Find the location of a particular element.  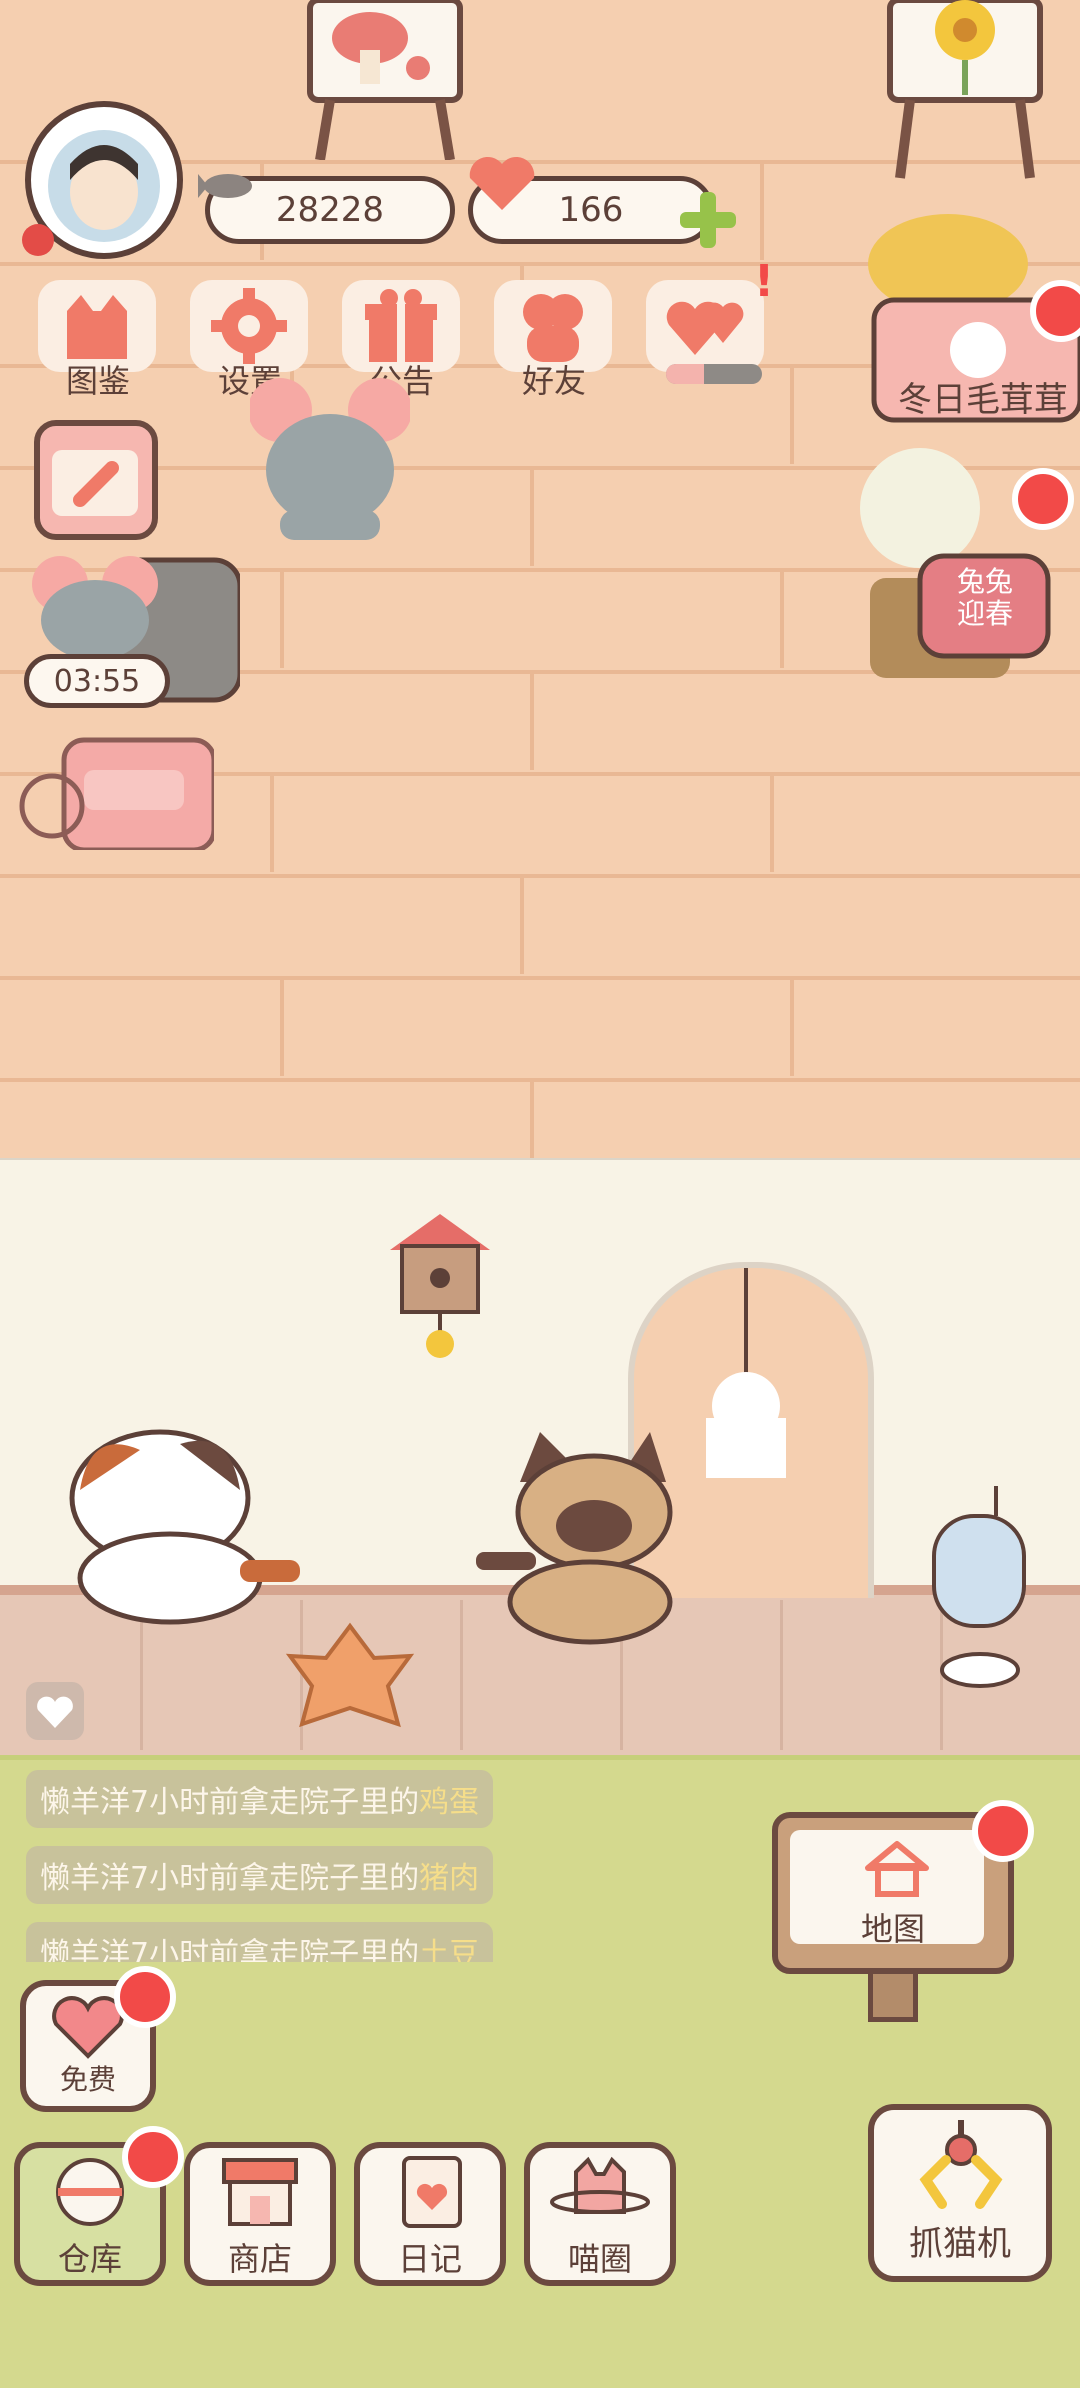

nav-label: 仓库 is located at coordinates (89, 2259).